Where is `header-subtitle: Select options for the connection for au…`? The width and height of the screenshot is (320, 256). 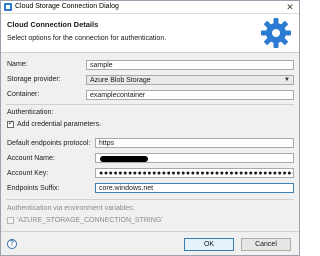
header-subtitle: Select options for the connection for au… is located at coordinates (87, 38).